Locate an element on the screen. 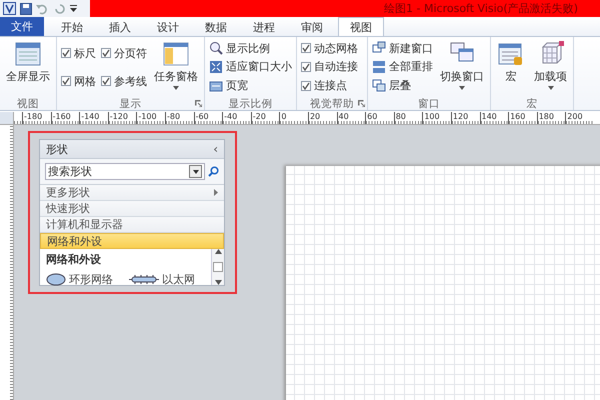 The image size is (600, 400). checkbox-option: 自动连接 is located at coordinates (329, 66).